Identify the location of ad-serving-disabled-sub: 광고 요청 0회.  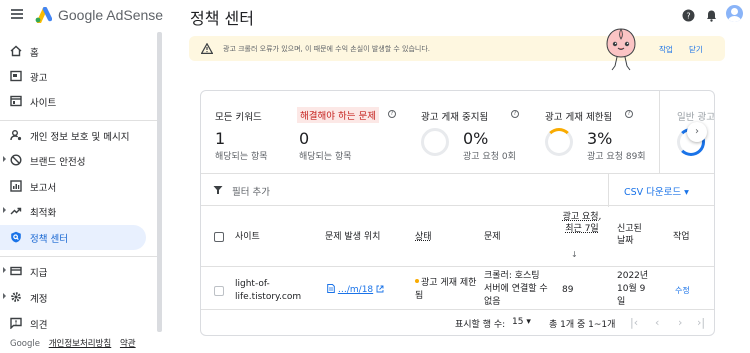
(489, 157).